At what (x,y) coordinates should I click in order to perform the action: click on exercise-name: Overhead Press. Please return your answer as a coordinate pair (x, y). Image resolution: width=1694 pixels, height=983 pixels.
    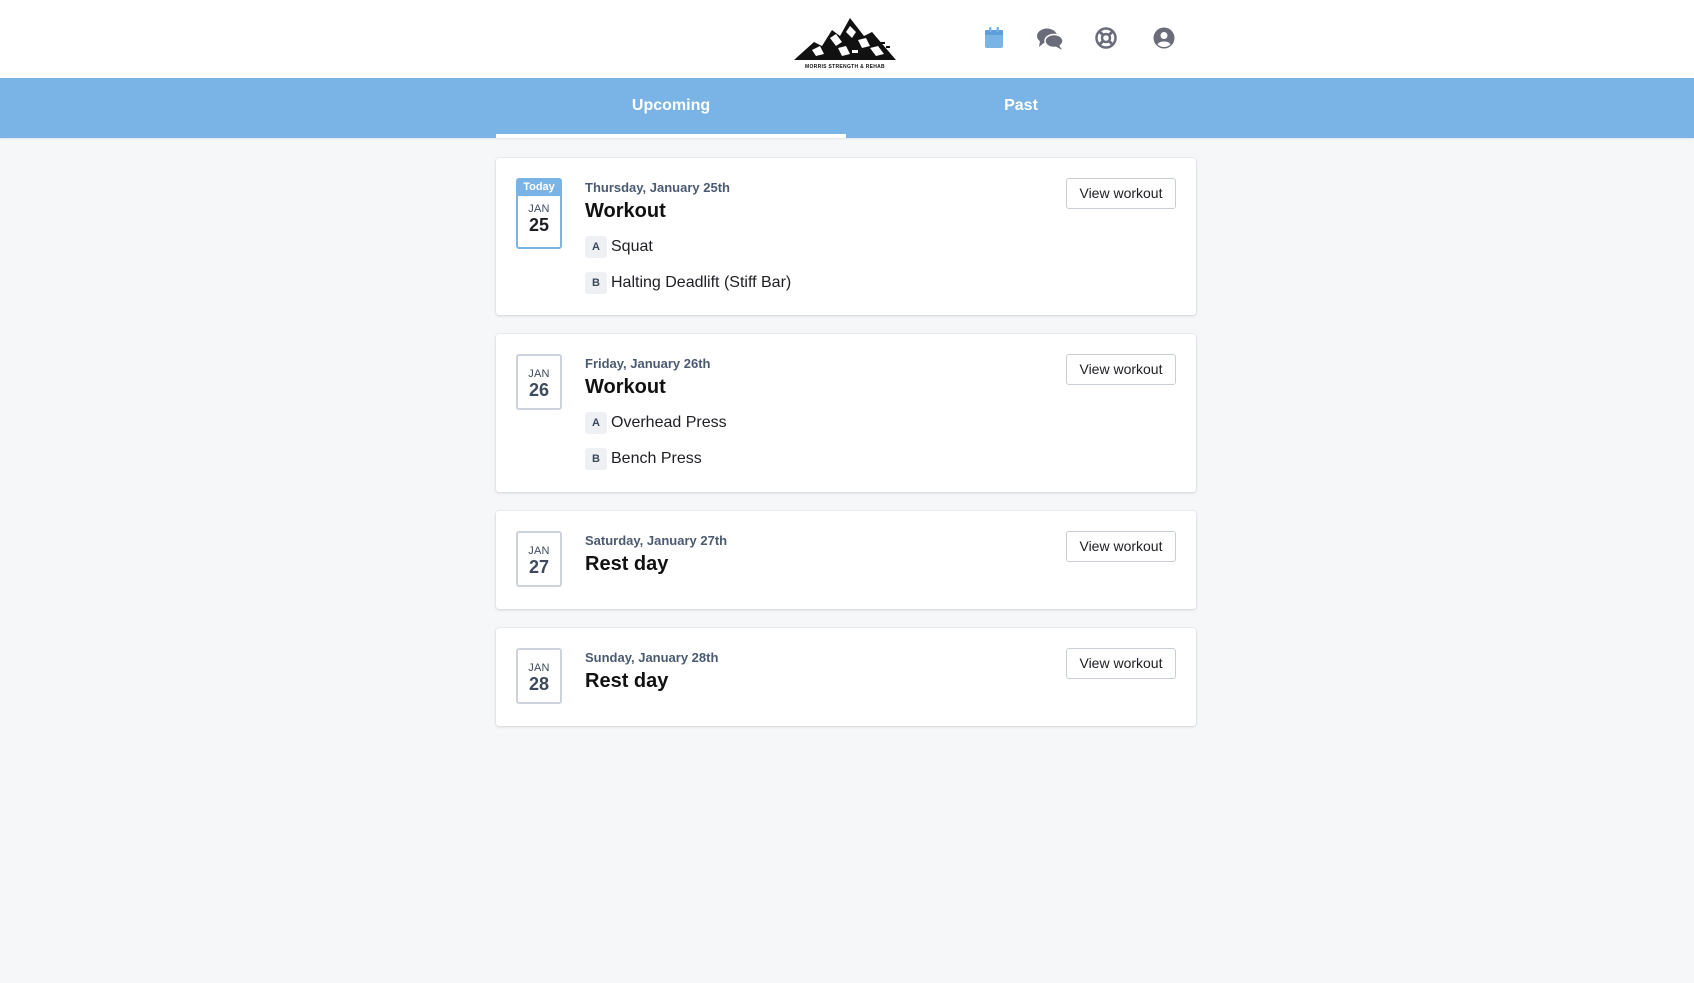
    Looking at the image, I should click on (669, 422).